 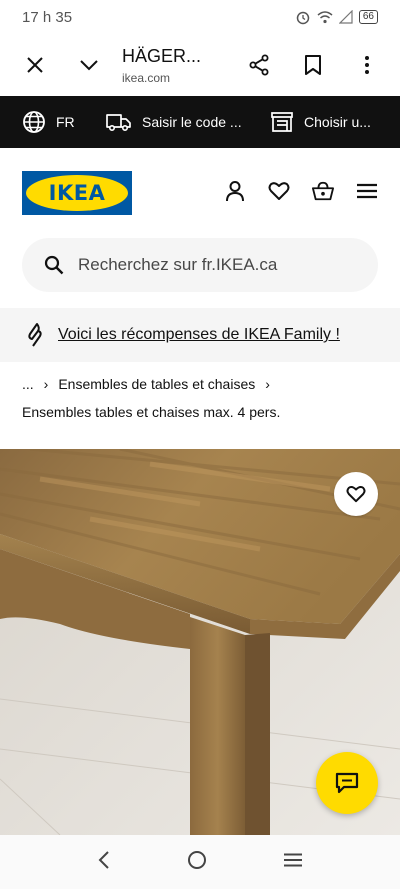 I want to click on hamburger-icon, so click(x=367, y=191).